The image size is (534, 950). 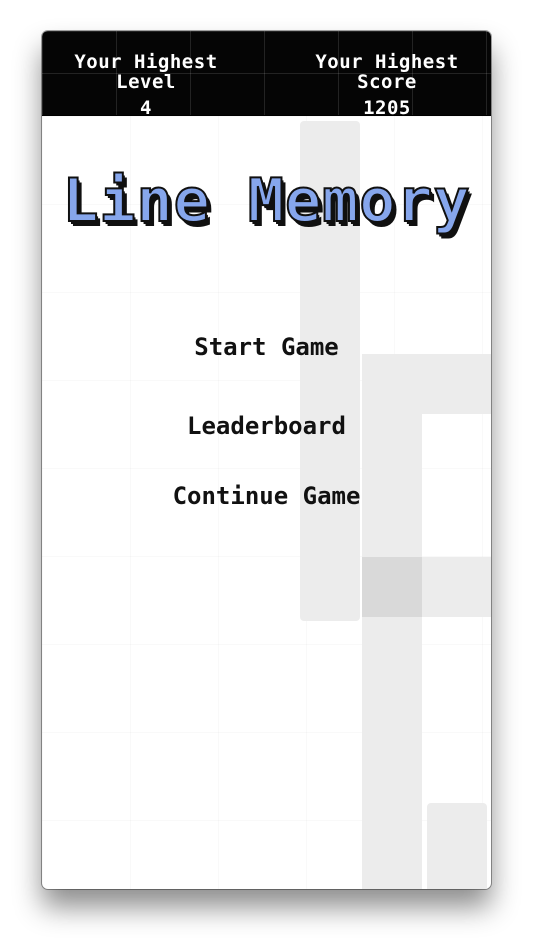 What do you see at coordinates (392, 587) in the screenshot?
I see `bg-line-overlap` at bounding box center [392, 587].